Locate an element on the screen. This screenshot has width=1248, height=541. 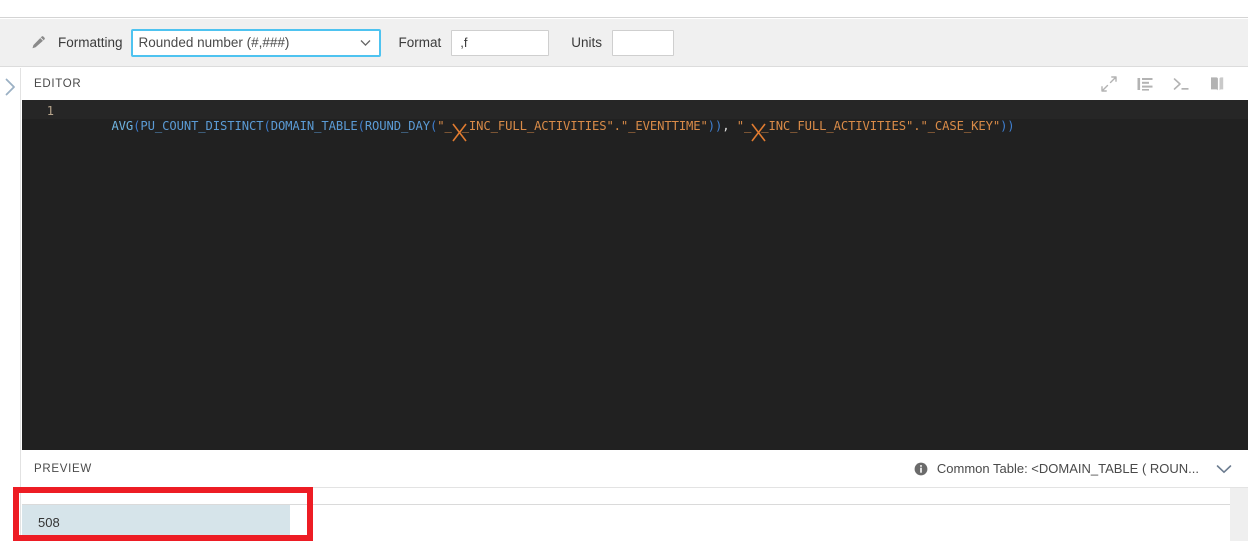
formatting-select-wrapper: Rounded number (#,###) is located at coordinates (252, 42).